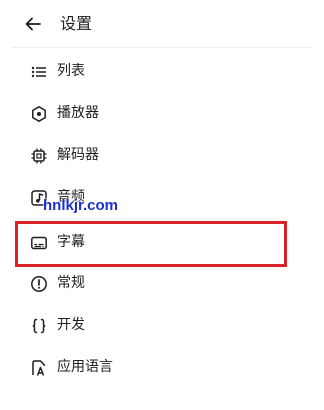 The height and width of the screenshot is (410, 324). What do you see at coordinates (78, 155) in the screenshot?
I see `menu-item-label: 解码器` at bounding box center [78, 155].